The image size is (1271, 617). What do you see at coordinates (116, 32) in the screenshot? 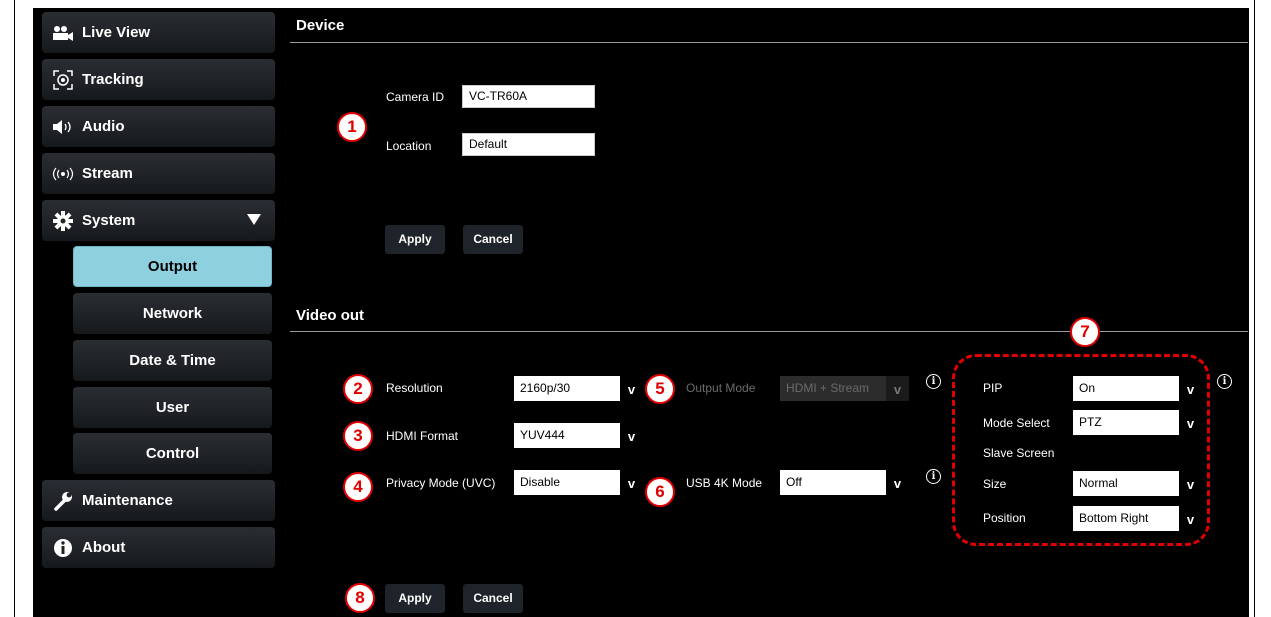
I see `sidebar-item-label: Live View` at bounding box center [116, 32].